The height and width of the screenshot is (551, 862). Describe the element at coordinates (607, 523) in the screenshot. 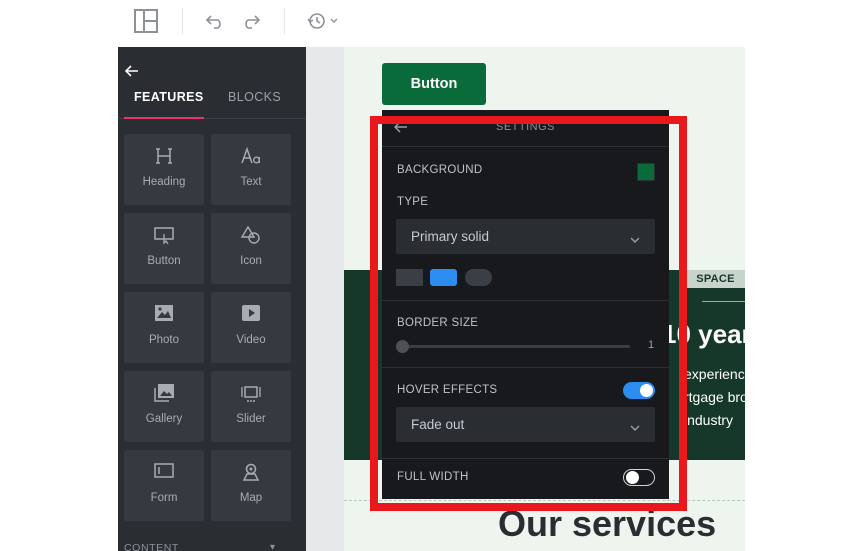

I see `services-heading: Our services` at that location.